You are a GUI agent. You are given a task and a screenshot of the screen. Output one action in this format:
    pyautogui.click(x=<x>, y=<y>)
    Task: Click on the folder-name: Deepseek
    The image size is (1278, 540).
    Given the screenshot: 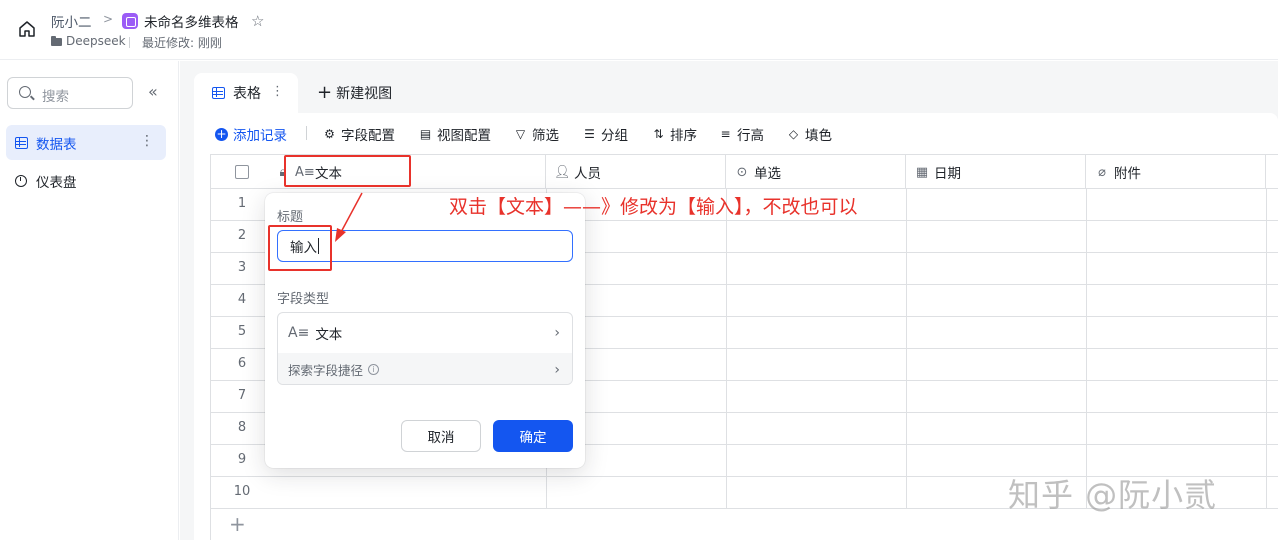 What is the action you would take?
    pyautogui.click(x=96, y=41)
    